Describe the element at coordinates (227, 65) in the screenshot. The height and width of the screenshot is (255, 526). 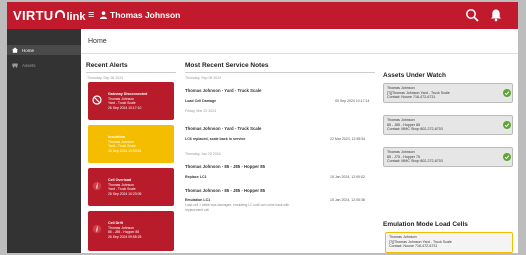
I see `service-notes-title: Most Recent Service Notes` at that location.